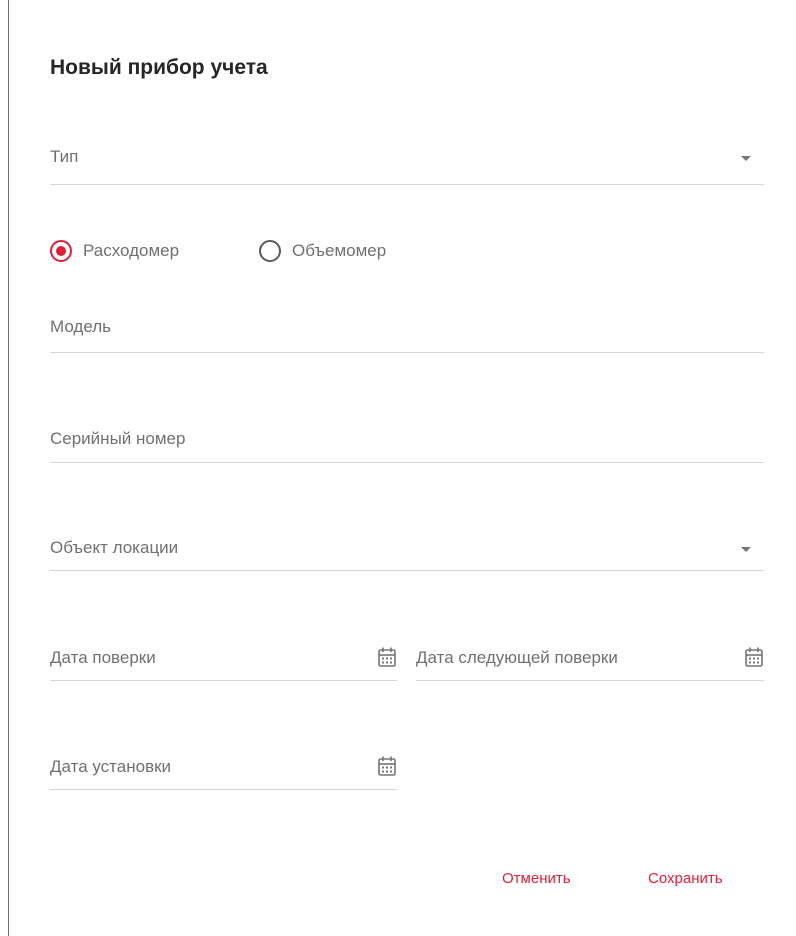 This screenshot has width=796, height=936. What do you see at coordinates (407, 334) in the screenshot?
I see `model-field: Модель` at bounding box center [407, 334].